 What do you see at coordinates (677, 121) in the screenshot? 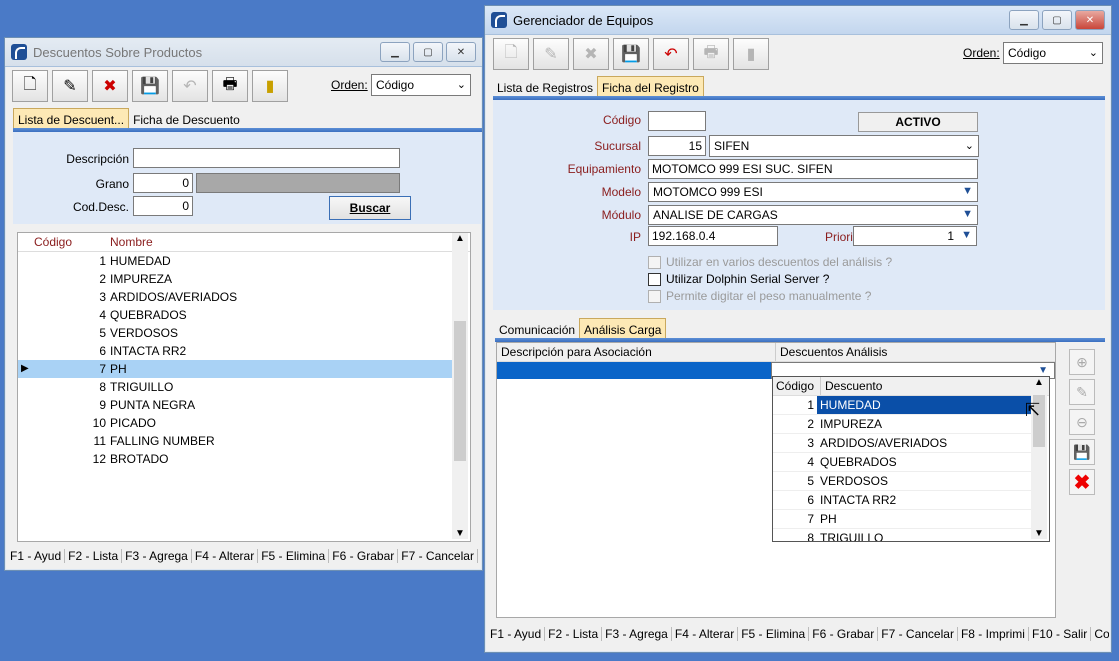
I see `codigo-input` at bounding box center [677, 121].